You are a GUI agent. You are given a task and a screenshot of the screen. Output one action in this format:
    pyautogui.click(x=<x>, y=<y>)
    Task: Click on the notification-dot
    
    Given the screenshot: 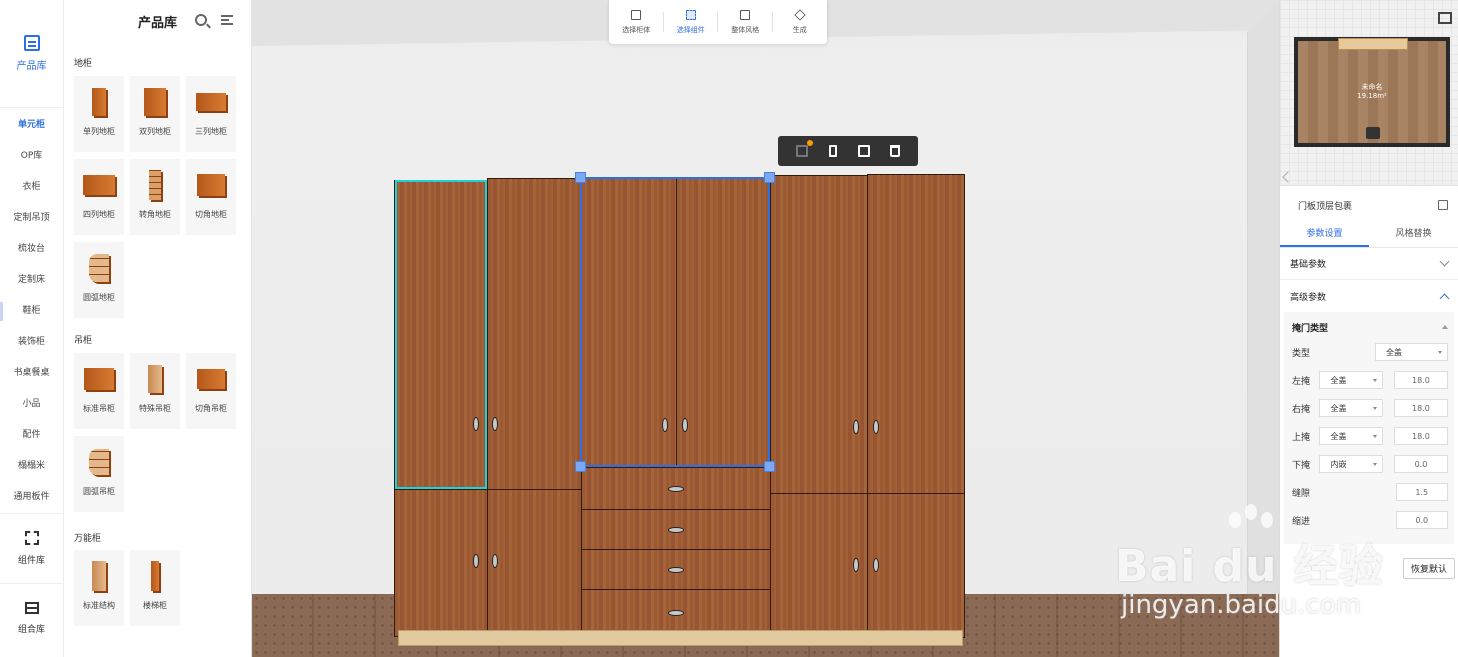 What is the action you would take?
    pyautogui.click(x=809, y=143)
    